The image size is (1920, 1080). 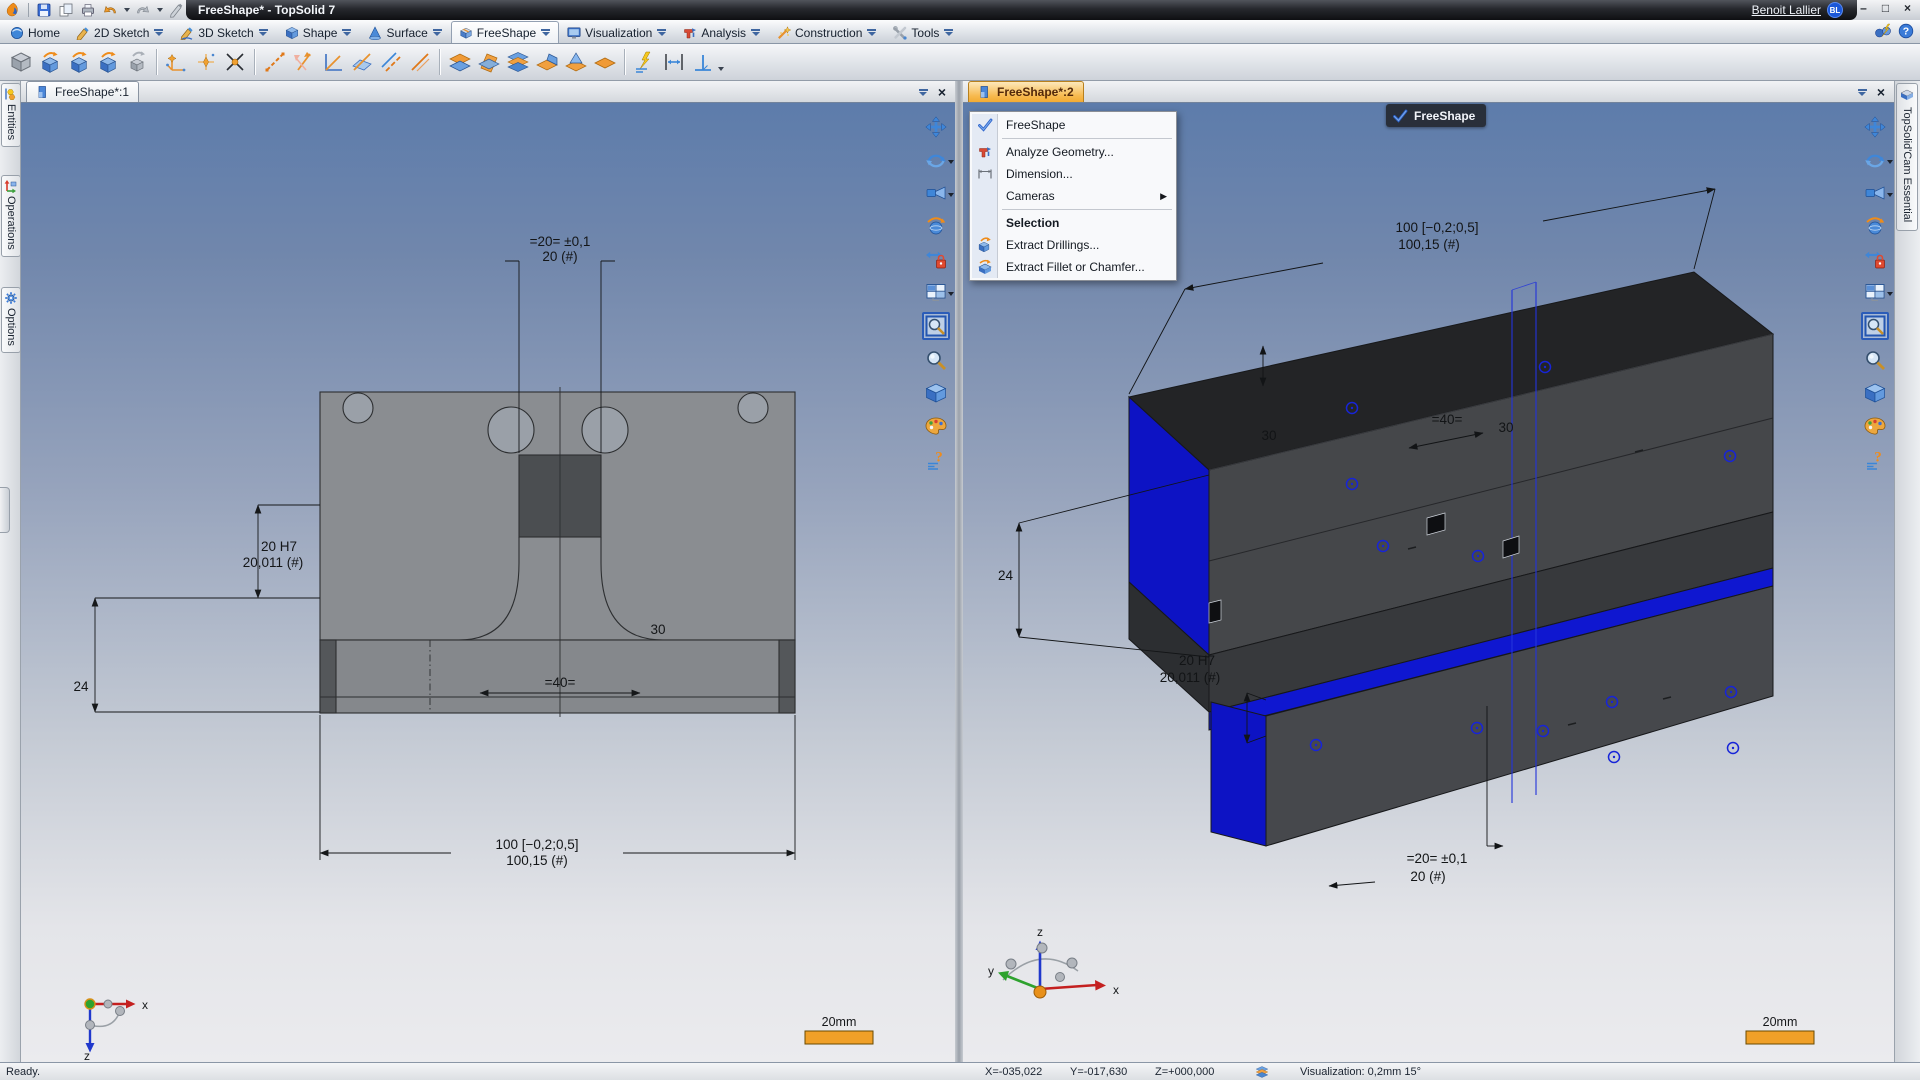 I want to click on redo-dropdown-icon, so click(x=160, y=10).